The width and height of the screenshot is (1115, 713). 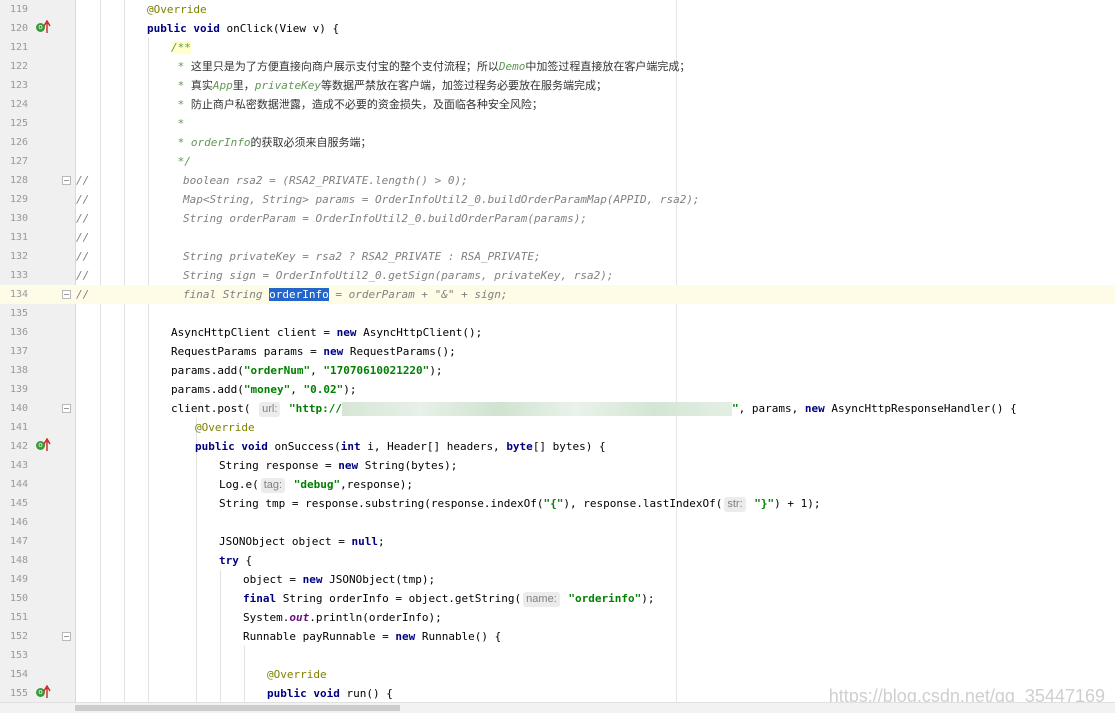 I want to click on code-text: /**, so click(x=181, y=47).